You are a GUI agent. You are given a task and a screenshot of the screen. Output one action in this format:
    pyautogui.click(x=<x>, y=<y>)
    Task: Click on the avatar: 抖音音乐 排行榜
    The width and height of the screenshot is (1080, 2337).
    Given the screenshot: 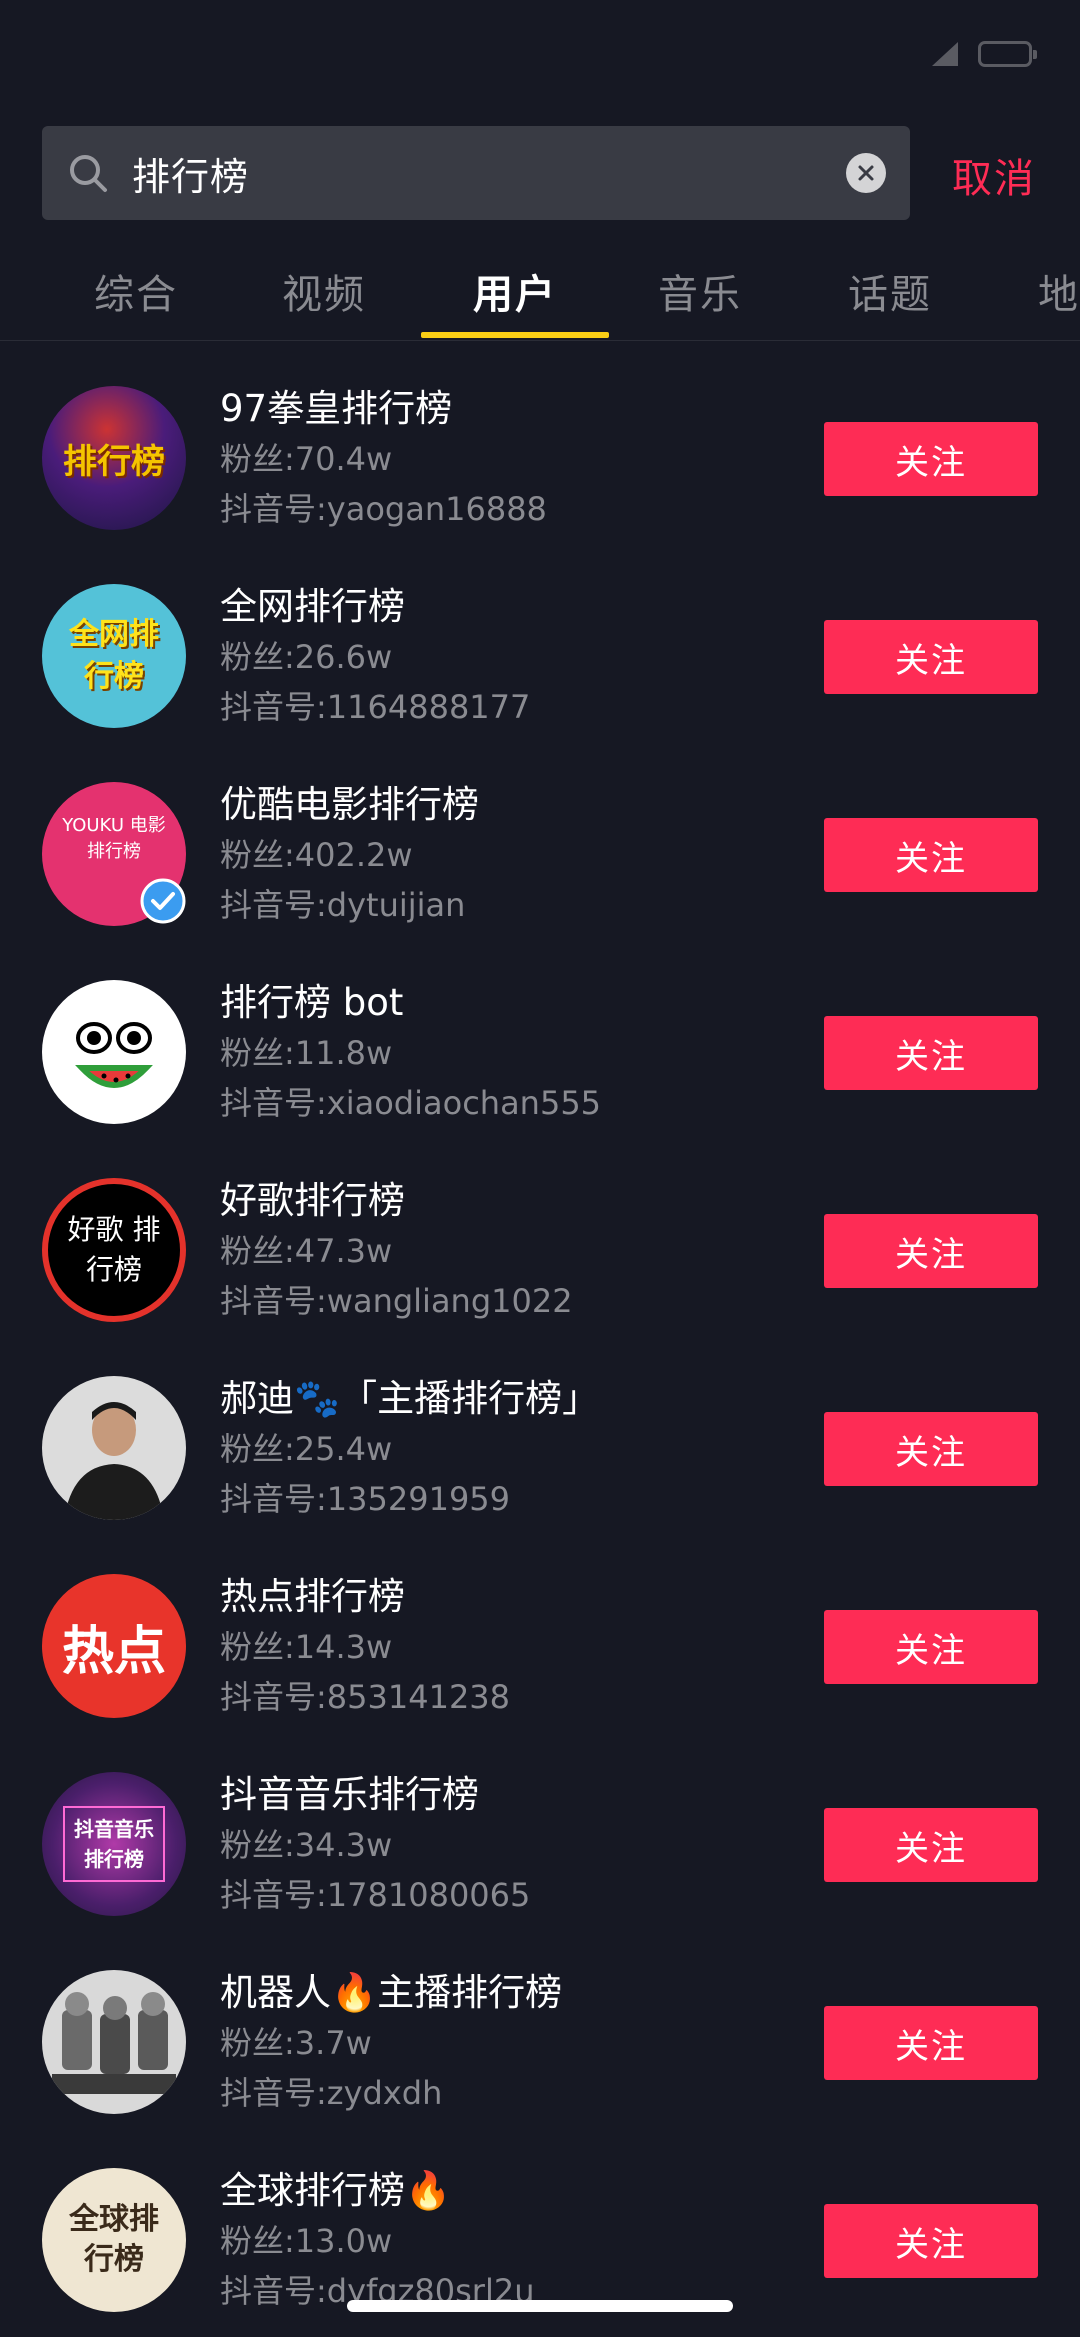 What is the action you would take?
    pyautogui.click(x=114, y=1844)
    